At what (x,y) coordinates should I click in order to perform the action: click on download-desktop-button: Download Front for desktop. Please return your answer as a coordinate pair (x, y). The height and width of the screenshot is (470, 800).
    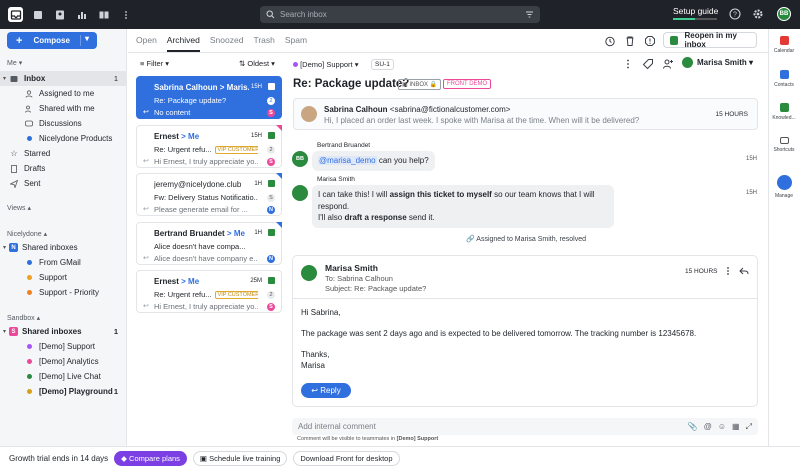
    Looking at the image, I should click on (346, 458).